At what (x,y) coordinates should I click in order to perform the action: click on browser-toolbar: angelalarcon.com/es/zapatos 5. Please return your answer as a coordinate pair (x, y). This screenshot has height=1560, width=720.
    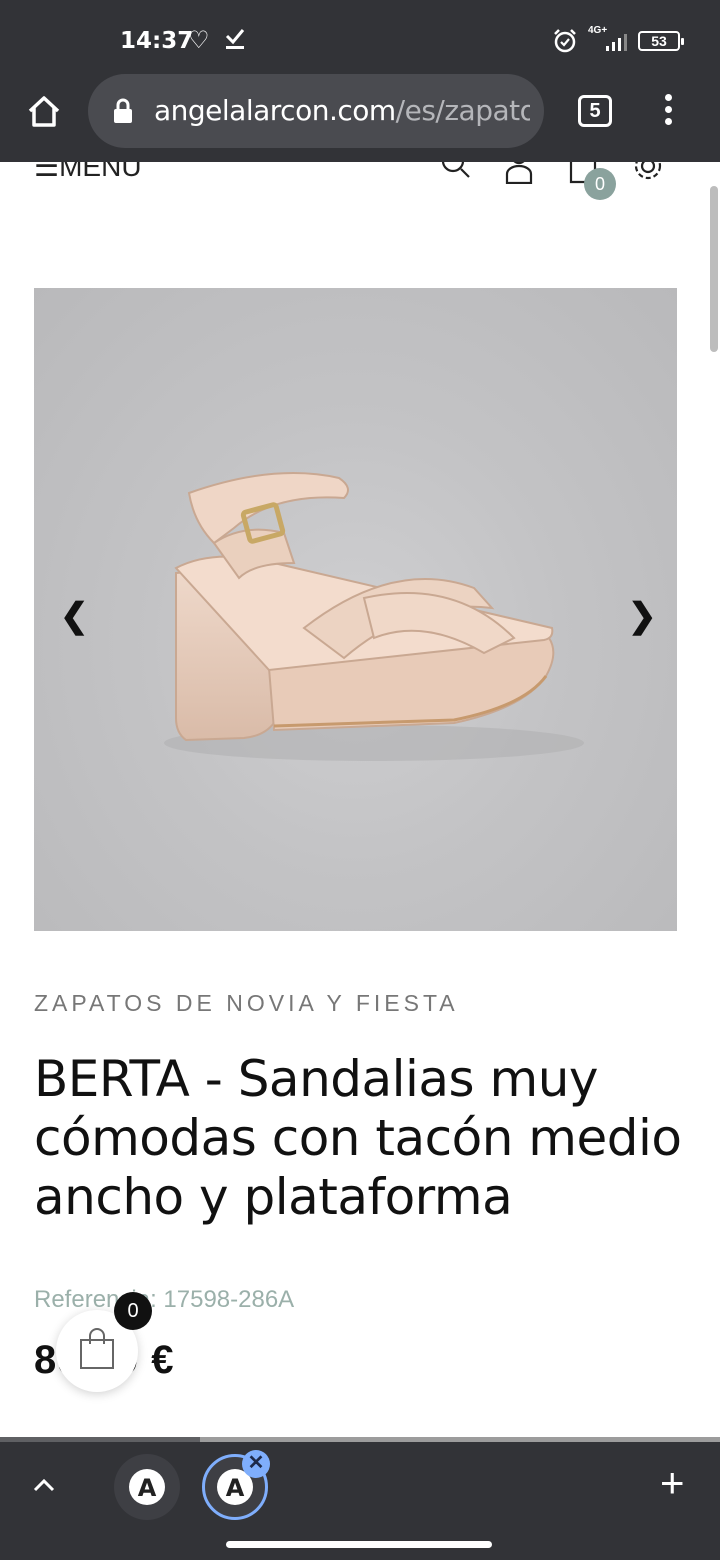
    Looking at the image, I should click on (360, 118).